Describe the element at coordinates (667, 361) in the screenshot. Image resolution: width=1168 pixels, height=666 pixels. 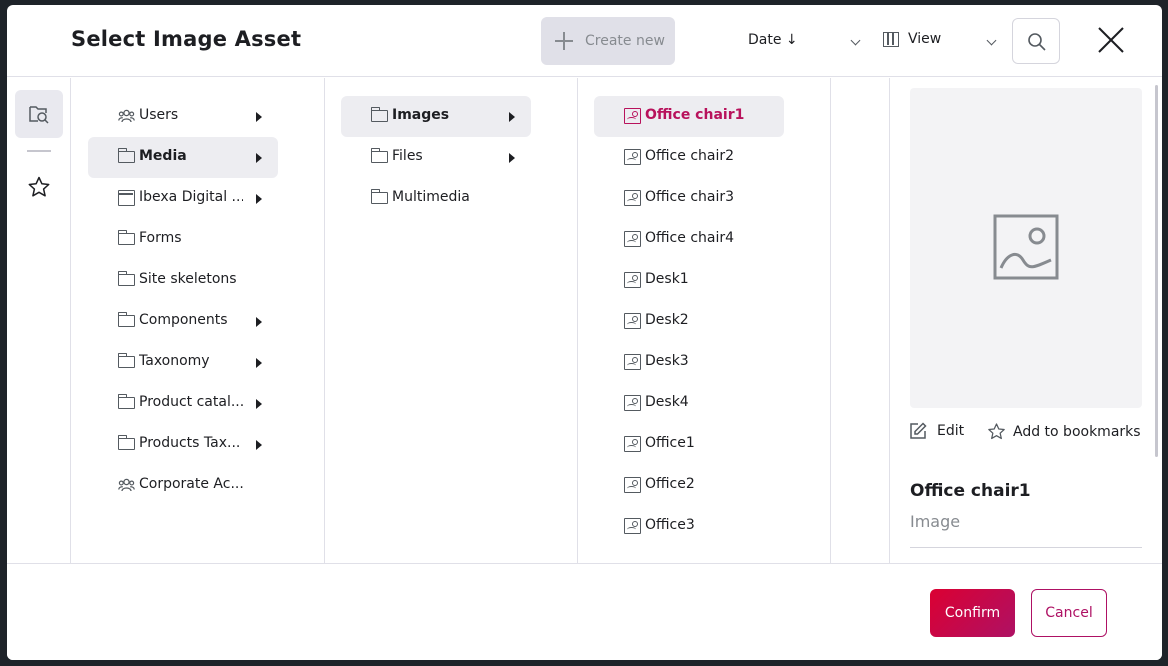
I see `tree-item-label: Desk3` at that location.